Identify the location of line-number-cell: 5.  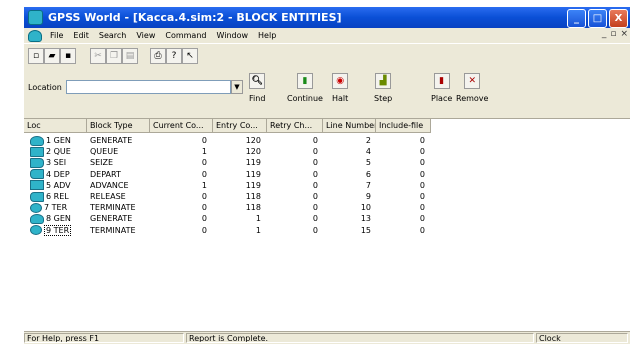
(368, 163).